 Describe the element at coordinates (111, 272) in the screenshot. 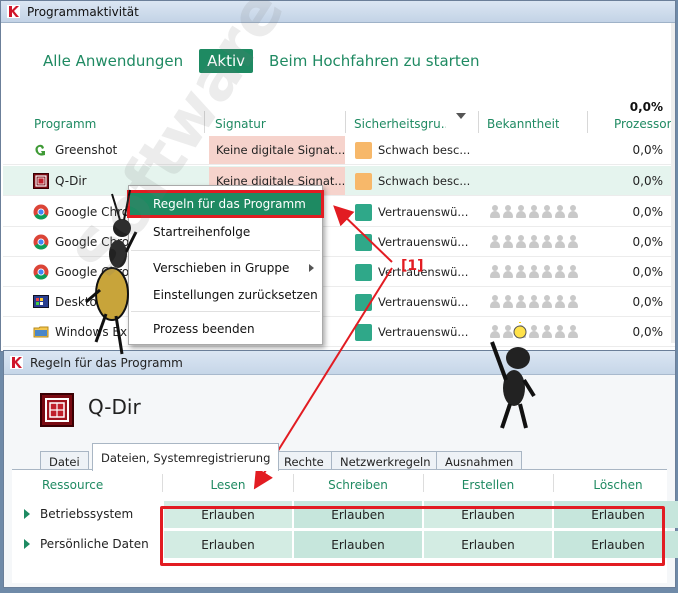

I see `cartoon-ant-figure` at that location.